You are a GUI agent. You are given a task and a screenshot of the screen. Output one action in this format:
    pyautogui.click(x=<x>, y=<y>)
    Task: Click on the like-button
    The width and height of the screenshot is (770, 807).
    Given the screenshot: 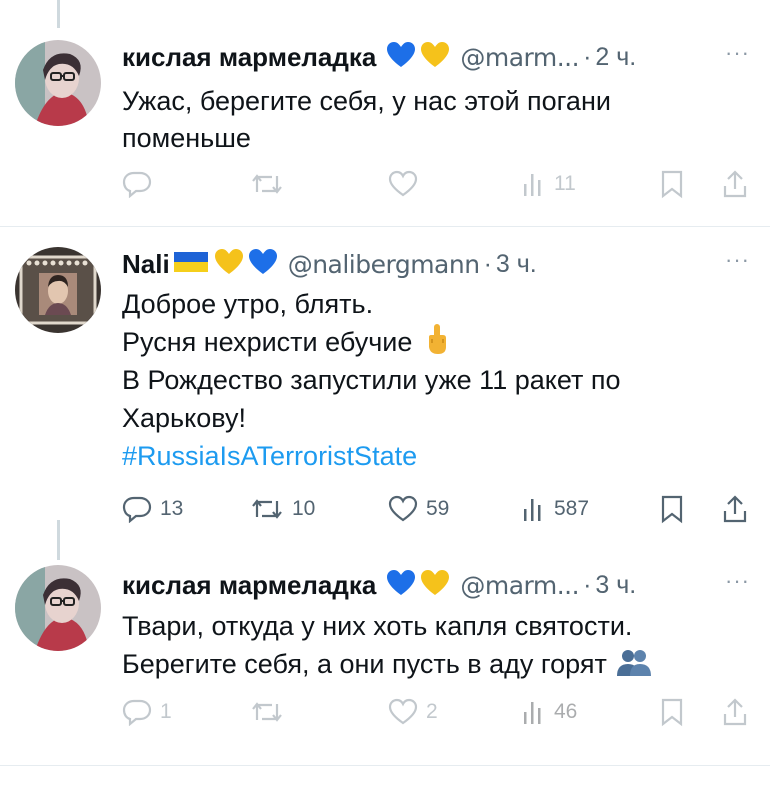 What is the action you would take?
    pyautogui.click(x=407, y=184)
    